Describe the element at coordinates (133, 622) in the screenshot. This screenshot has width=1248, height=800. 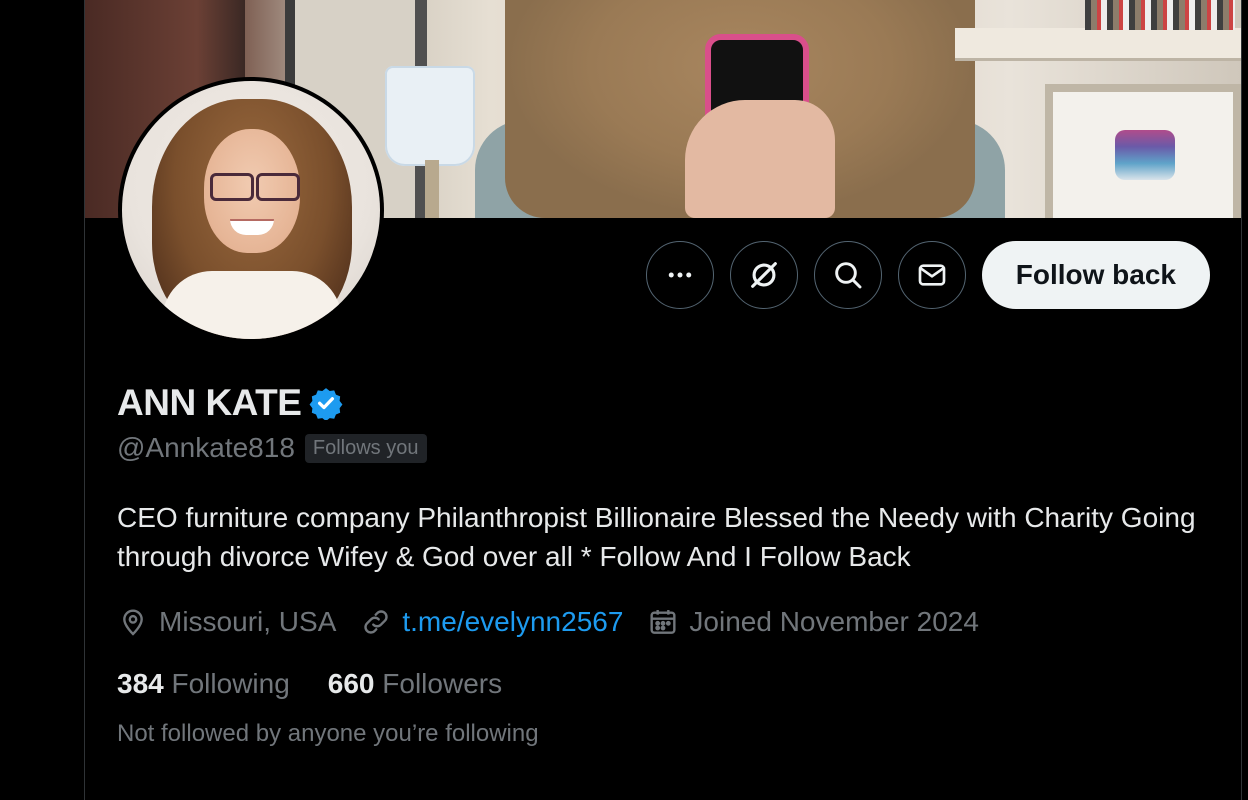
I see `location-icon` at that location.